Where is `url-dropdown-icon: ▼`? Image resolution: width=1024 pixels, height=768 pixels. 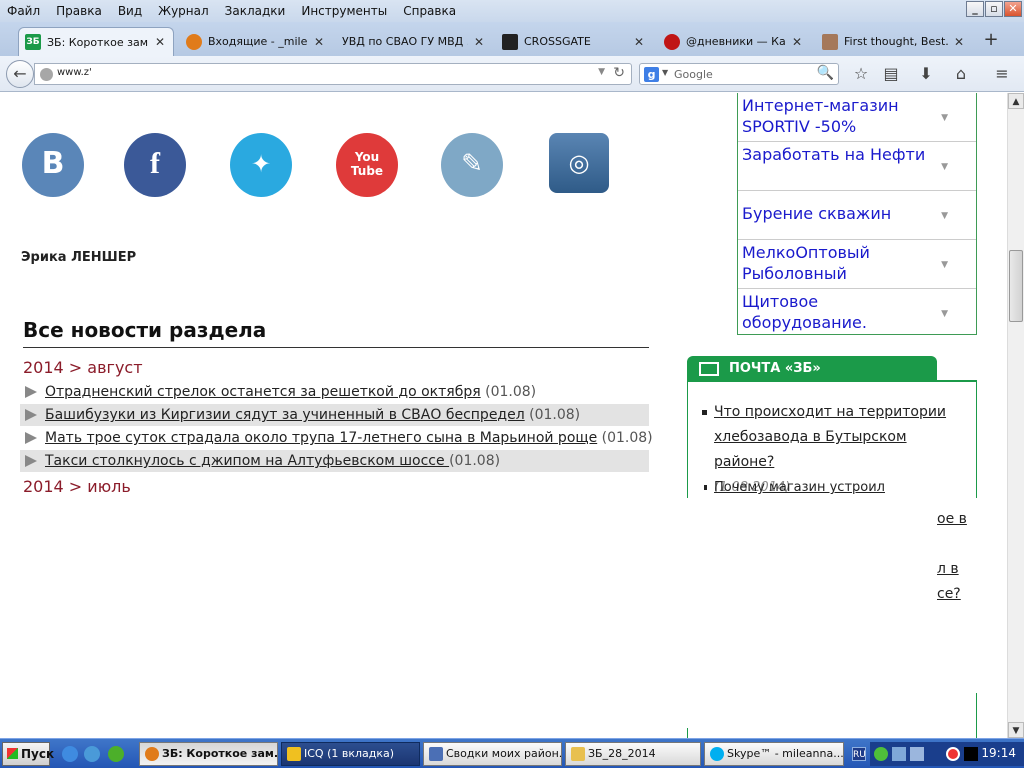 url-dropdown-icon: ▼ is located at coordinates (601, 72).